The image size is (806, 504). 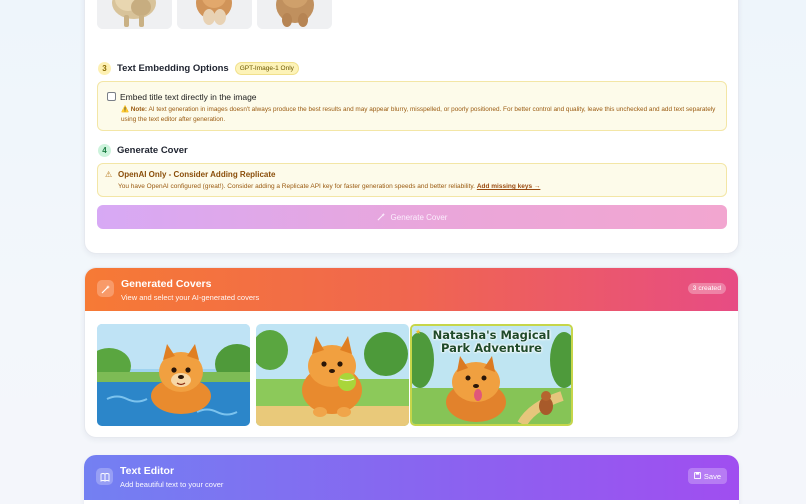 What do you see at coordinates (706, 288) in the screenshot?
I see `covers-count-badge: 3 created` at bounding box center [706, 288].